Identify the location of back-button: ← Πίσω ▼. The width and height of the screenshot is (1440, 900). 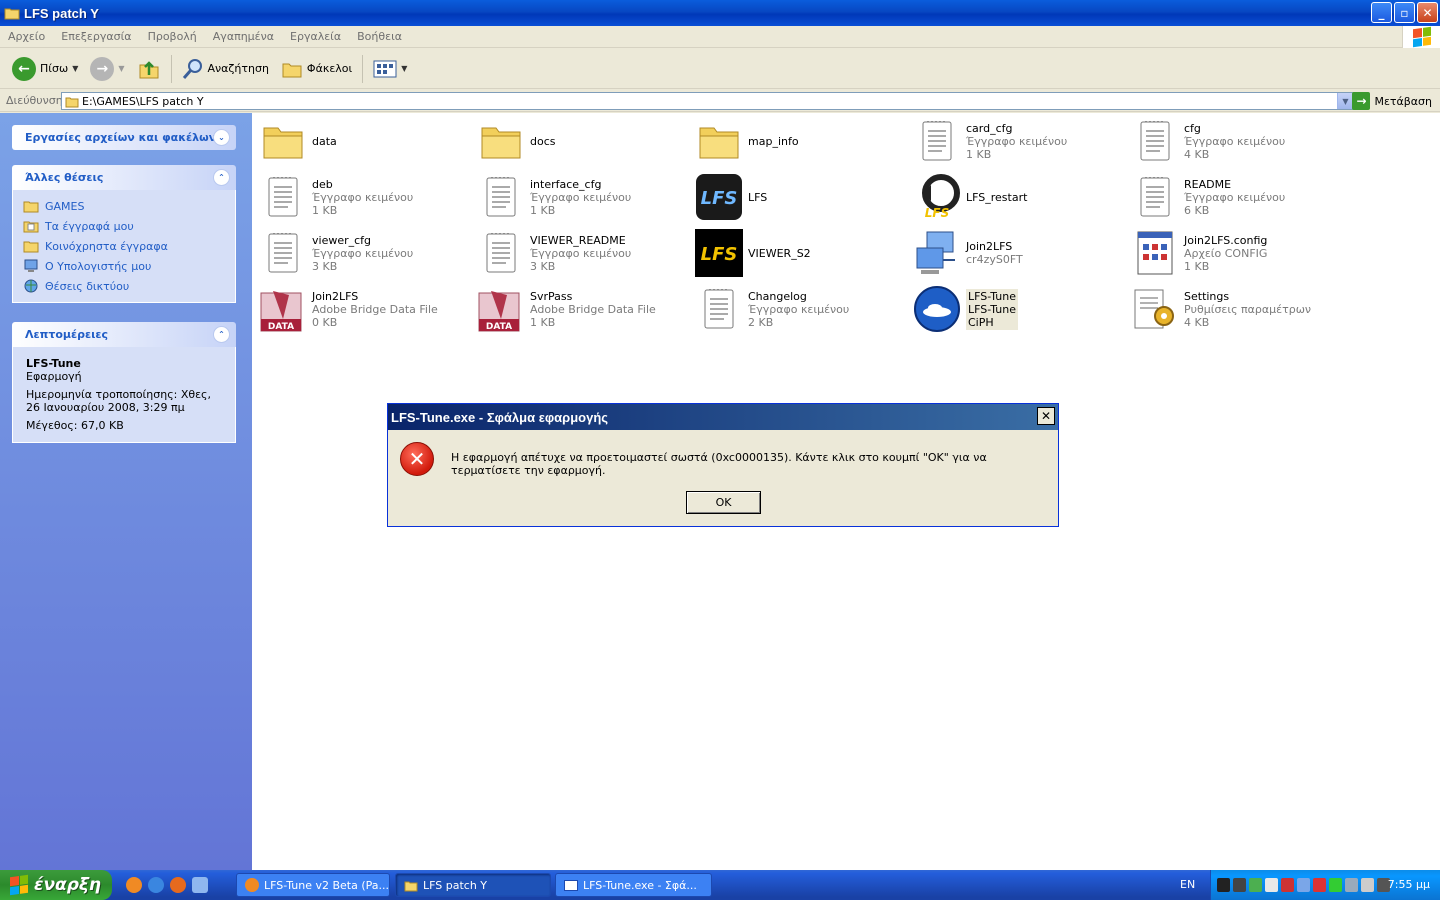
(45, 69).